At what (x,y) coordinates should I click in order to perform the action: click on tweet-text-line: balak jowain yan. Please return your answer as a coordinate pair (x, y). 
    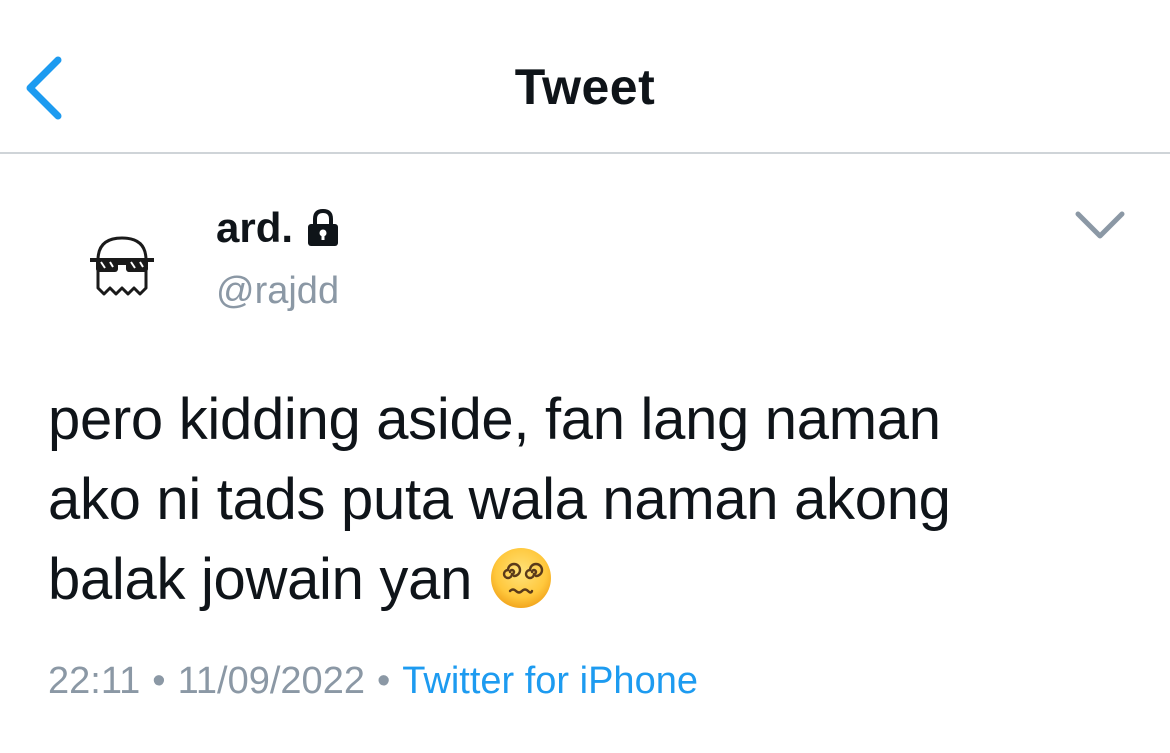
    Looking at the image, I should click on (588, 580).